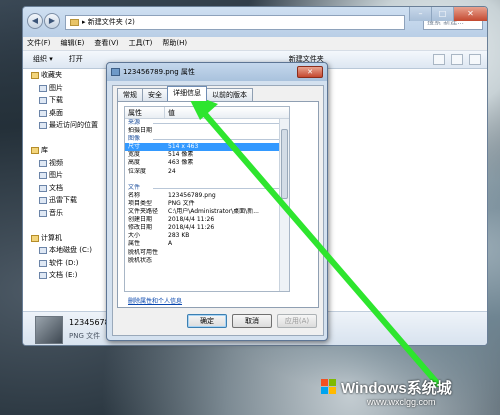  Describe the element at coordinates (65, 75) in the screenshot. I see `nav-item: 收藏夹` at that location.